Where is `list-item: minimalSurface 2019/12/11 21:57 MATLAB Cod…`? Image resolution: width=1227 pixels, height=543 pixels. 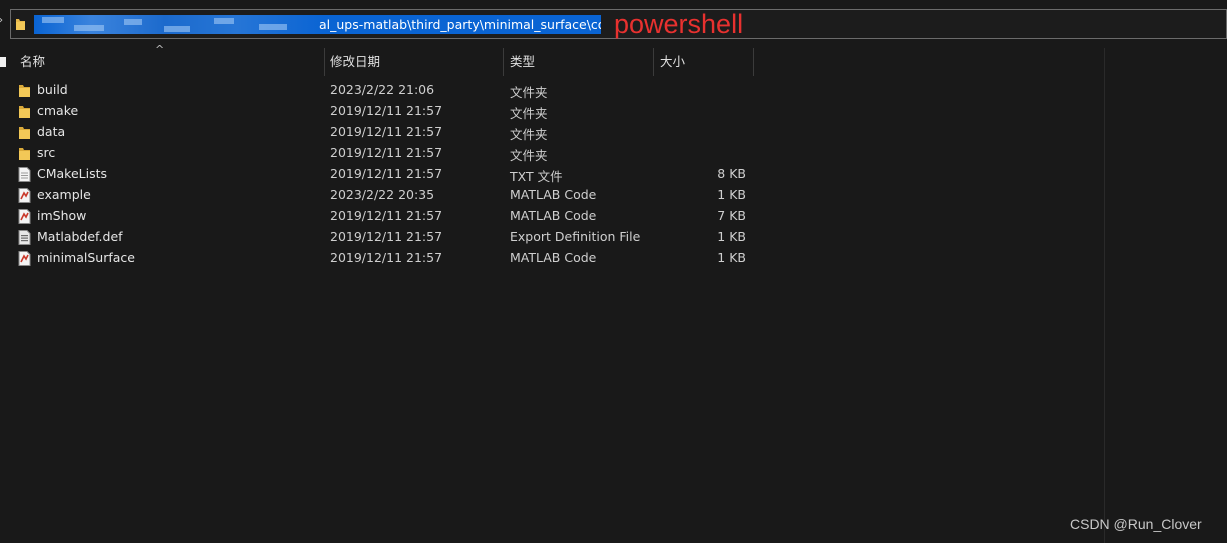 list-item: minimalSurface 2019/12/11 21:57 MATLAB Cod… is located at coordinates (552, 258).